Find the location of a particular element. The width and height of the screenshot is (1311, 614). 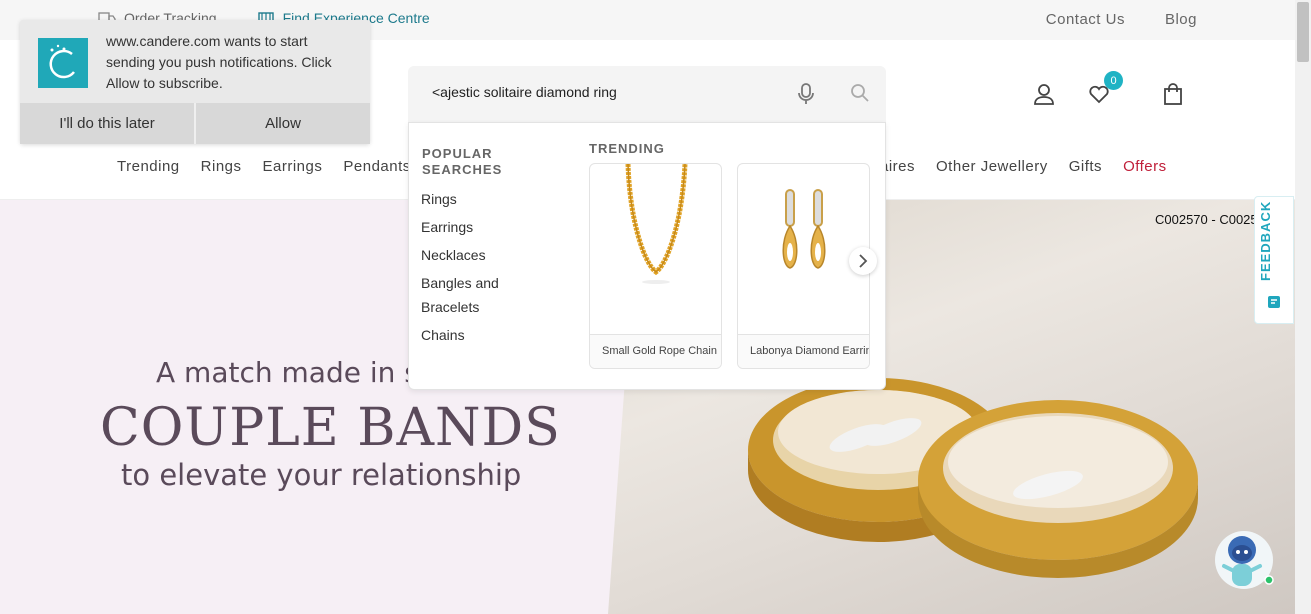

trending-heading: TRENDING is located at coordinates (627, 148).